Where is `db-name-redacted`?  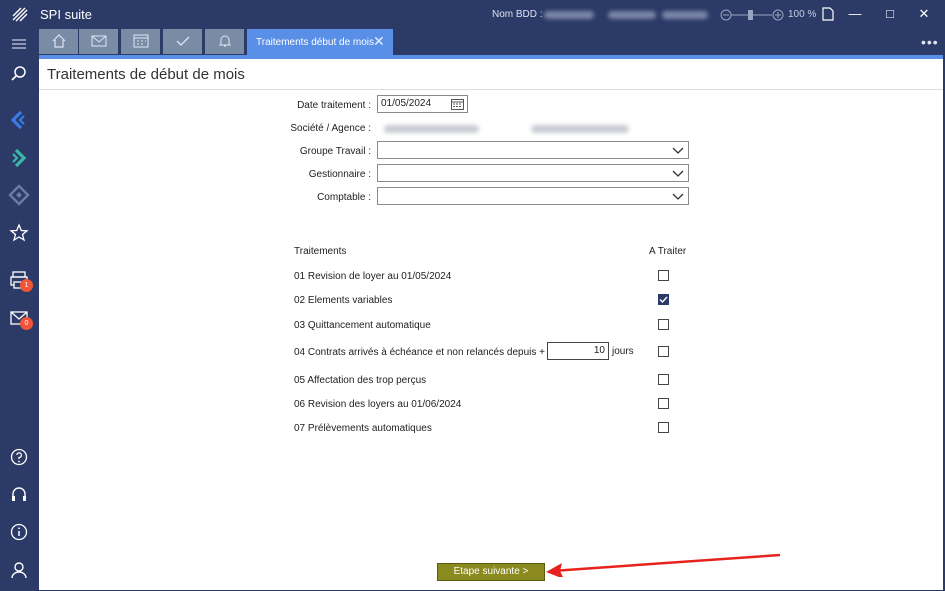
db-name-redacted is located at coordinates (569, 15).